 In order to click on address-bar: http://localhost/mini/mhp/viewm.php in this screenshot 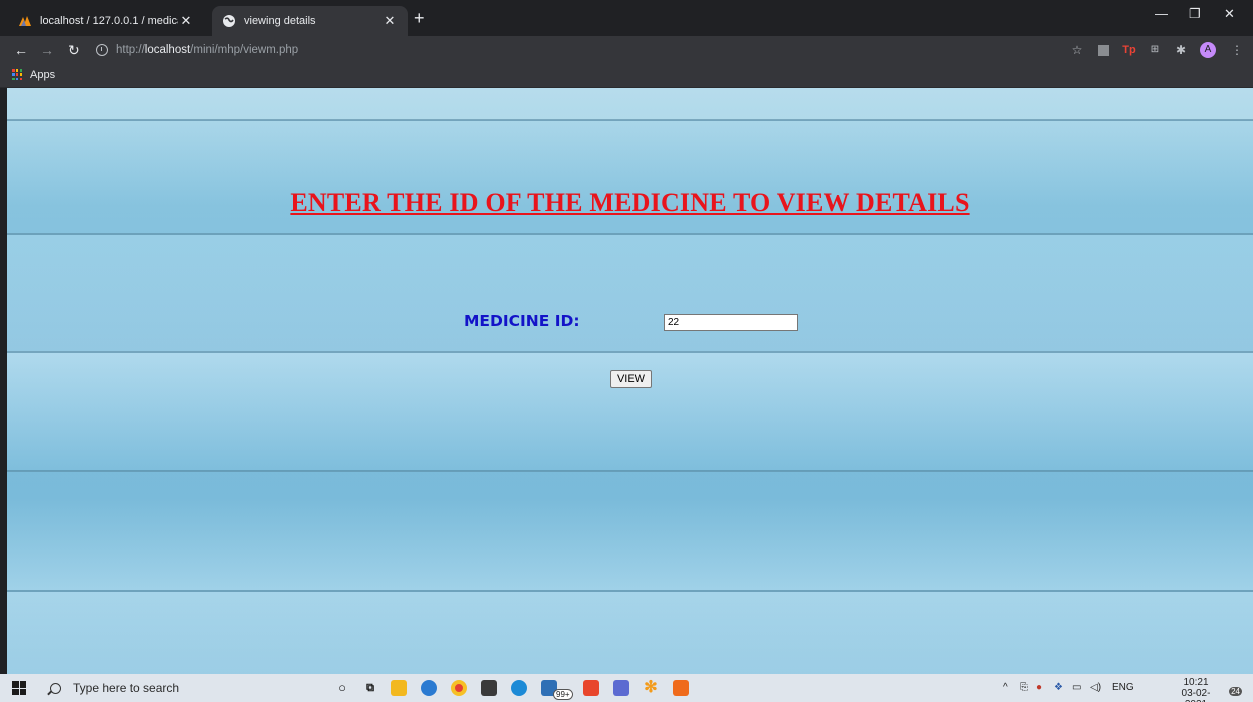, I will do `click(576, 50)`.